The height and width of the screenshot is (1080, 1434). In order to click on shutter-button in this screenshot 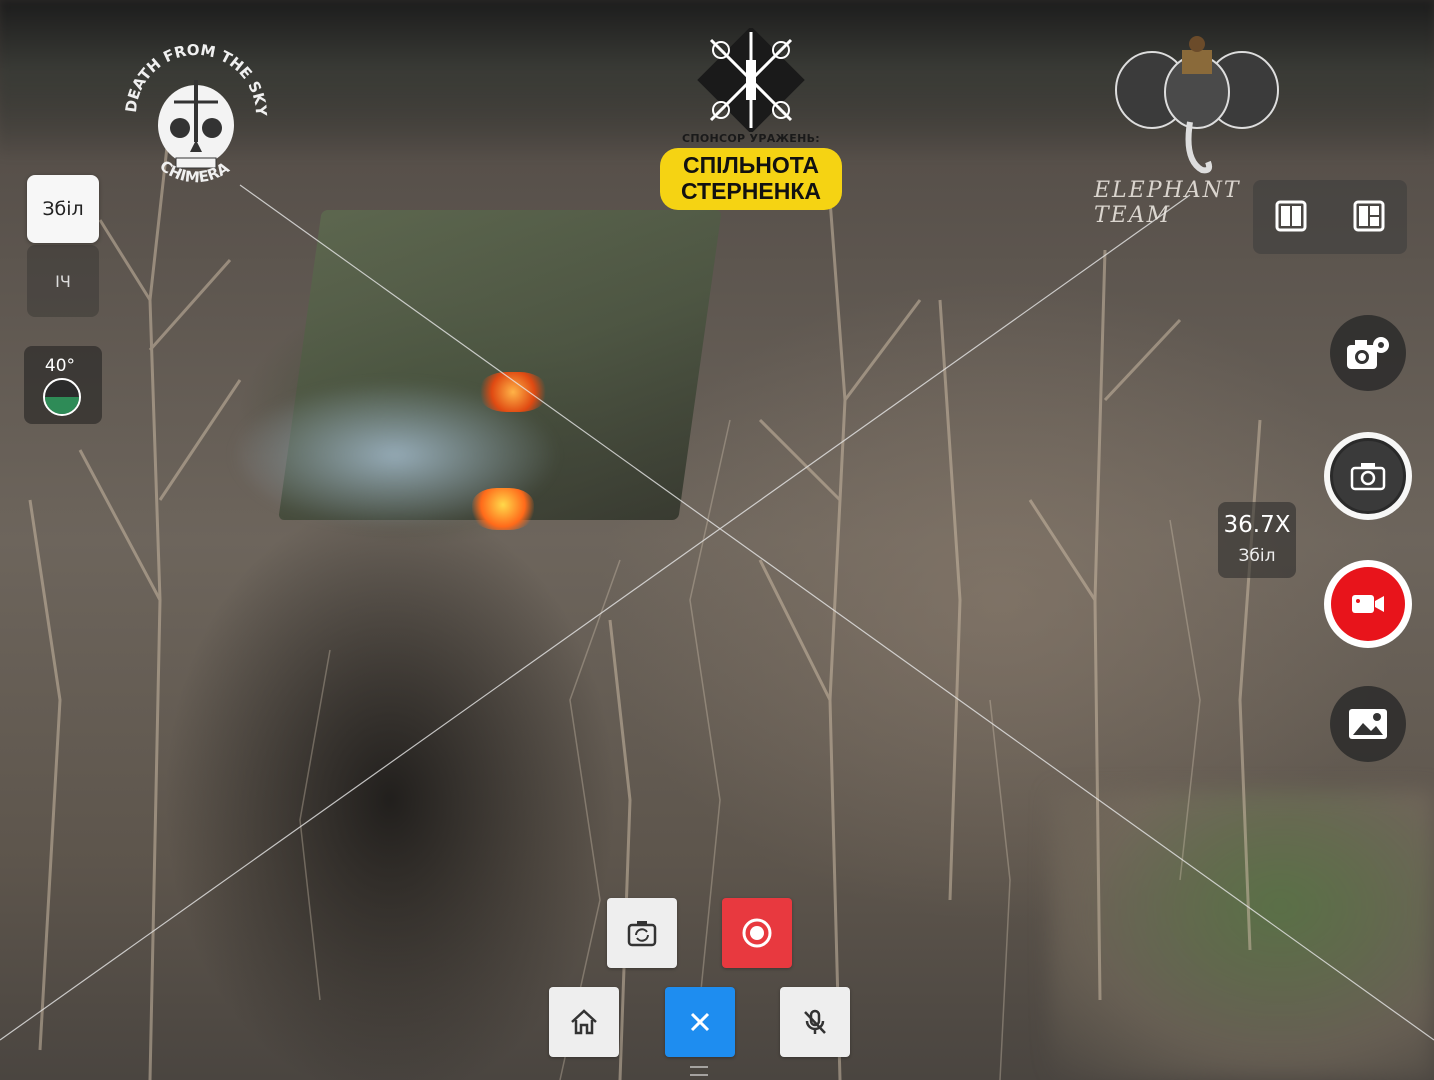, I will do `click(1368, 476)`.